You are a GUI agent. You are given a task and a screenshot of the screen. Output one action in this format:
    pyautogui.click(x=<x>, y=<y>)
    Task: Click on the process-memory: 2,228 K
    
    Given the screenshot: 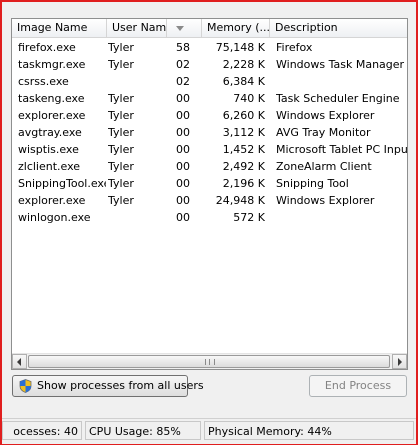 What is the action you would take?
    pyautogui.click(x=243, y=64)
    